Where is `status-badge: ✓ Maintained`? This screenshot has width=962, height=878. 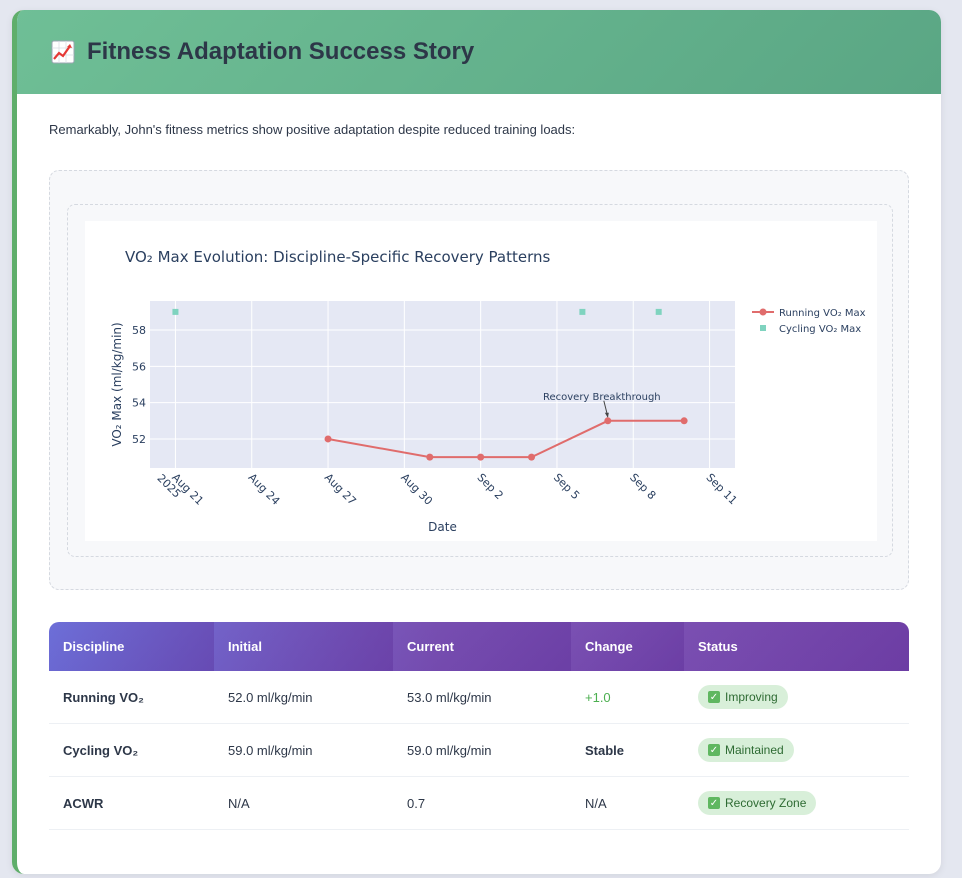 status-badge: ✓ Maintained is located at coordinates (746, 750).